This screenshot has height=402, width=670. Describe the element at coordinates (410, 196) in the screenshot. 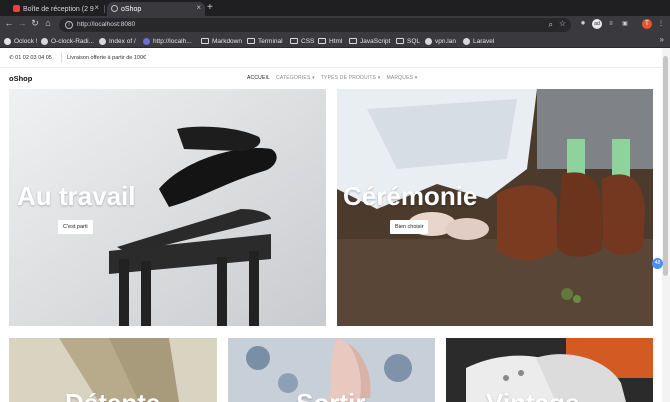

I see `card-title: Cérémonie` at that location.